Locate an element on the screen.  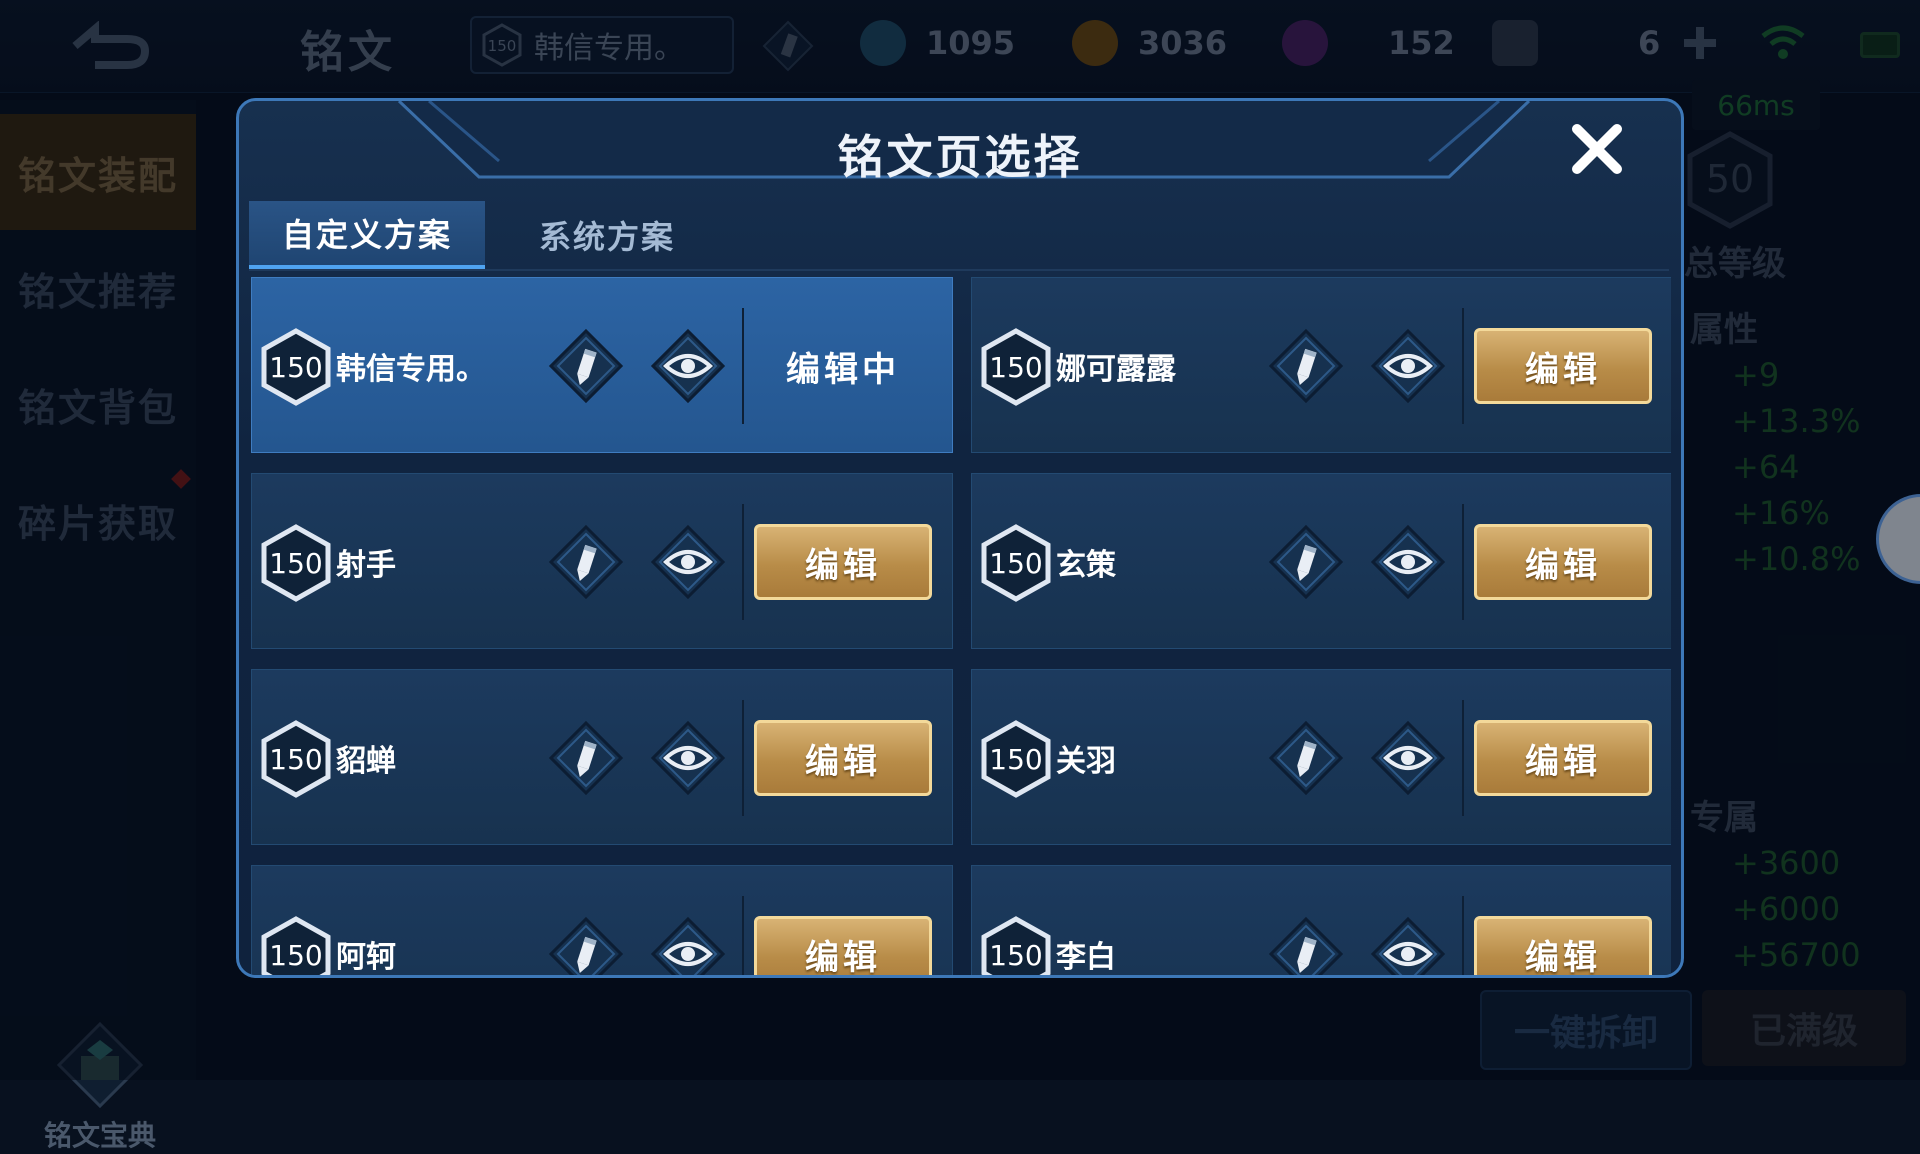
rune-page-card: 150 貂蝉 编辑 is located at coordinates (602, 757).